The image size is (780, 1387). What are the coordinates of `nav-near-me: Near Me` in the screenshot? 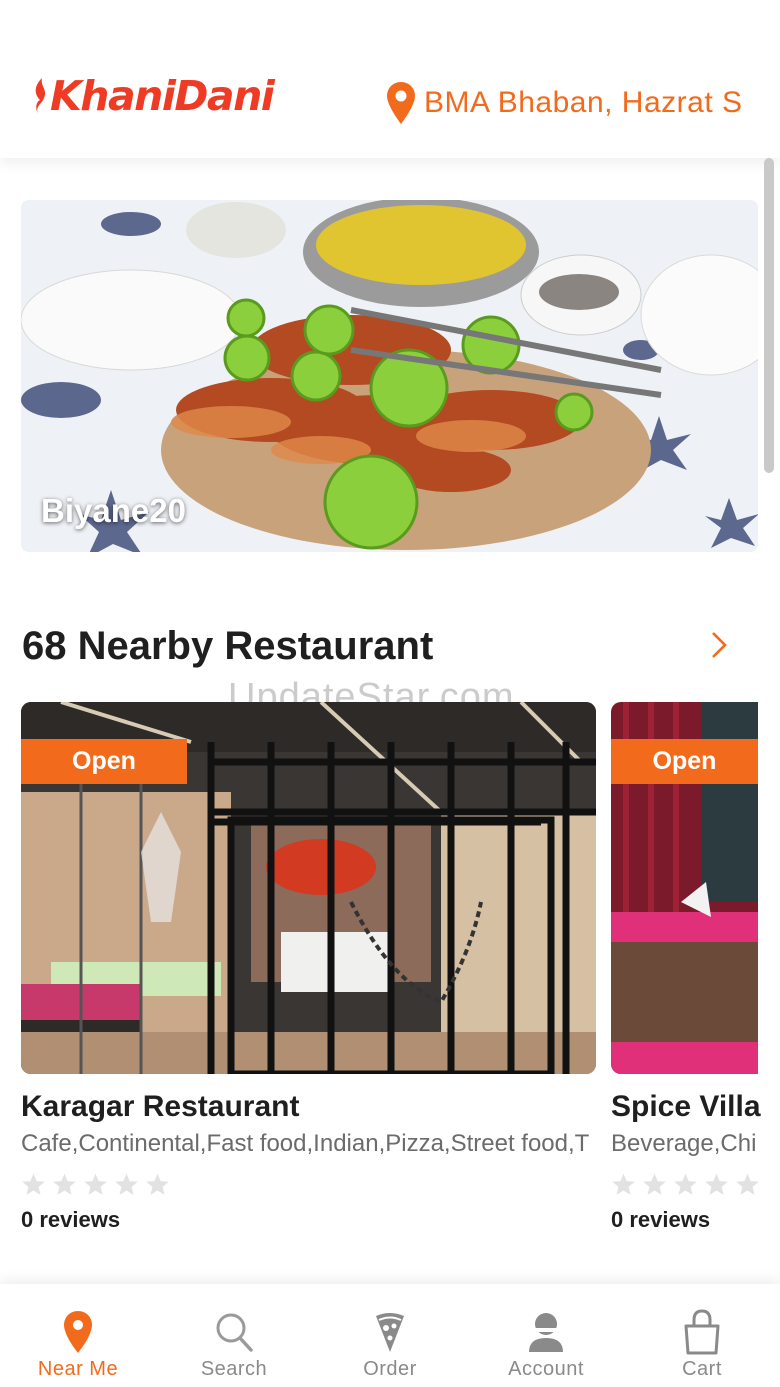 It's located at (78, 1335).